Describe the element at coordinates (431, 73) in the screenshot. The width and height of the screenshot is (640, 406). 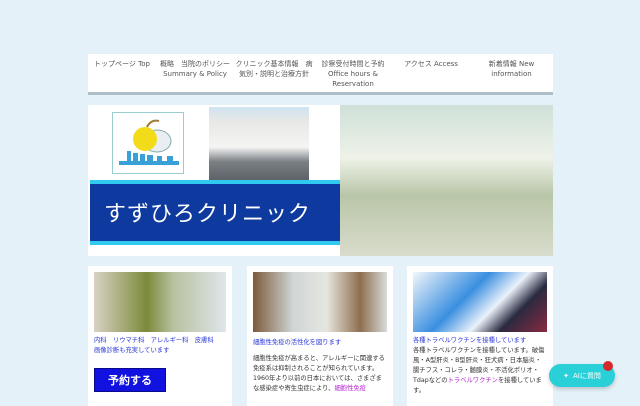
I see `nav-item-access: アクセス Access` at that location.